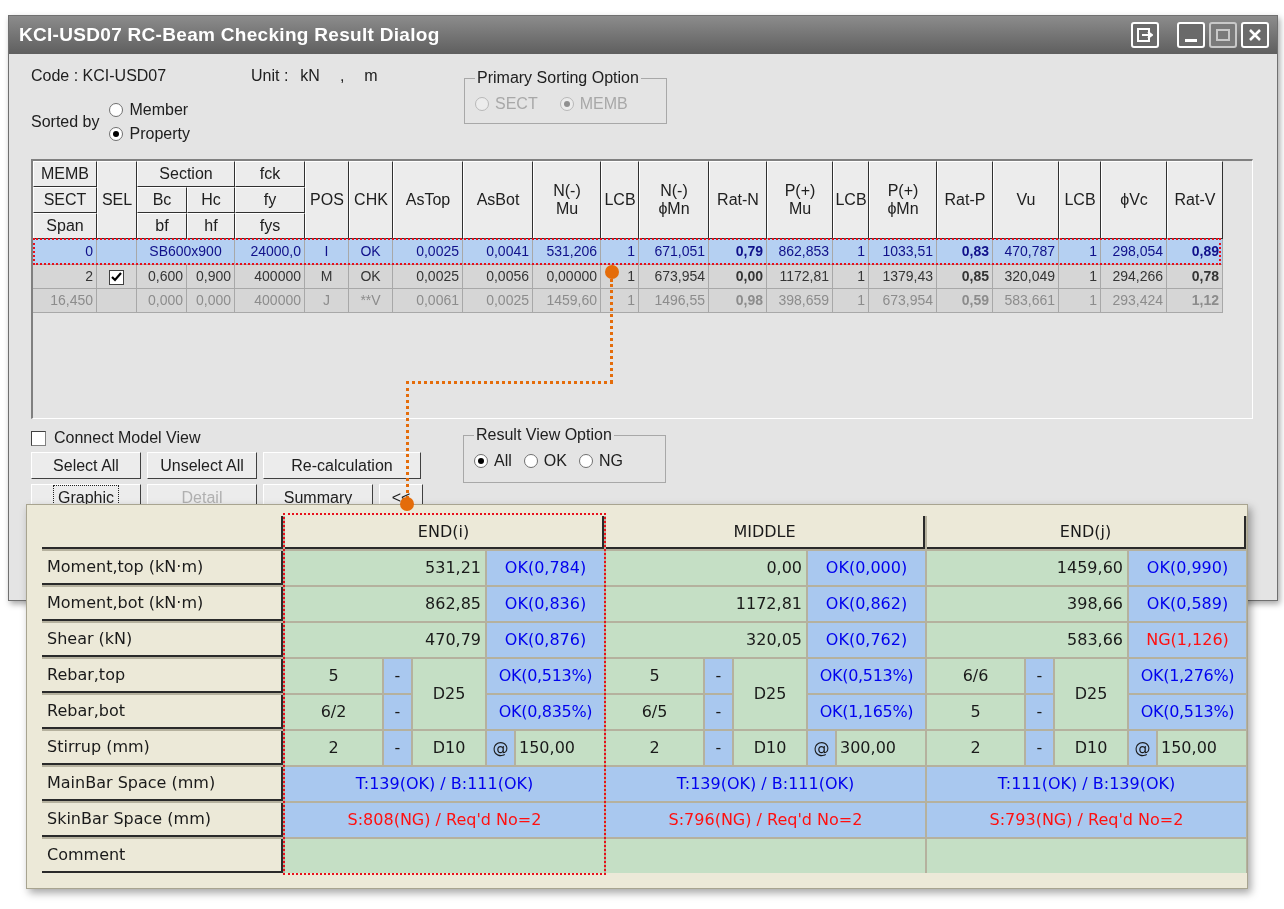 This screenshot has height=909, width=1284. What do you see at coordinates (558, 78) in the screenshot?
I see `group-title: Primary Sorting Option` at bounding box center [558, 78].